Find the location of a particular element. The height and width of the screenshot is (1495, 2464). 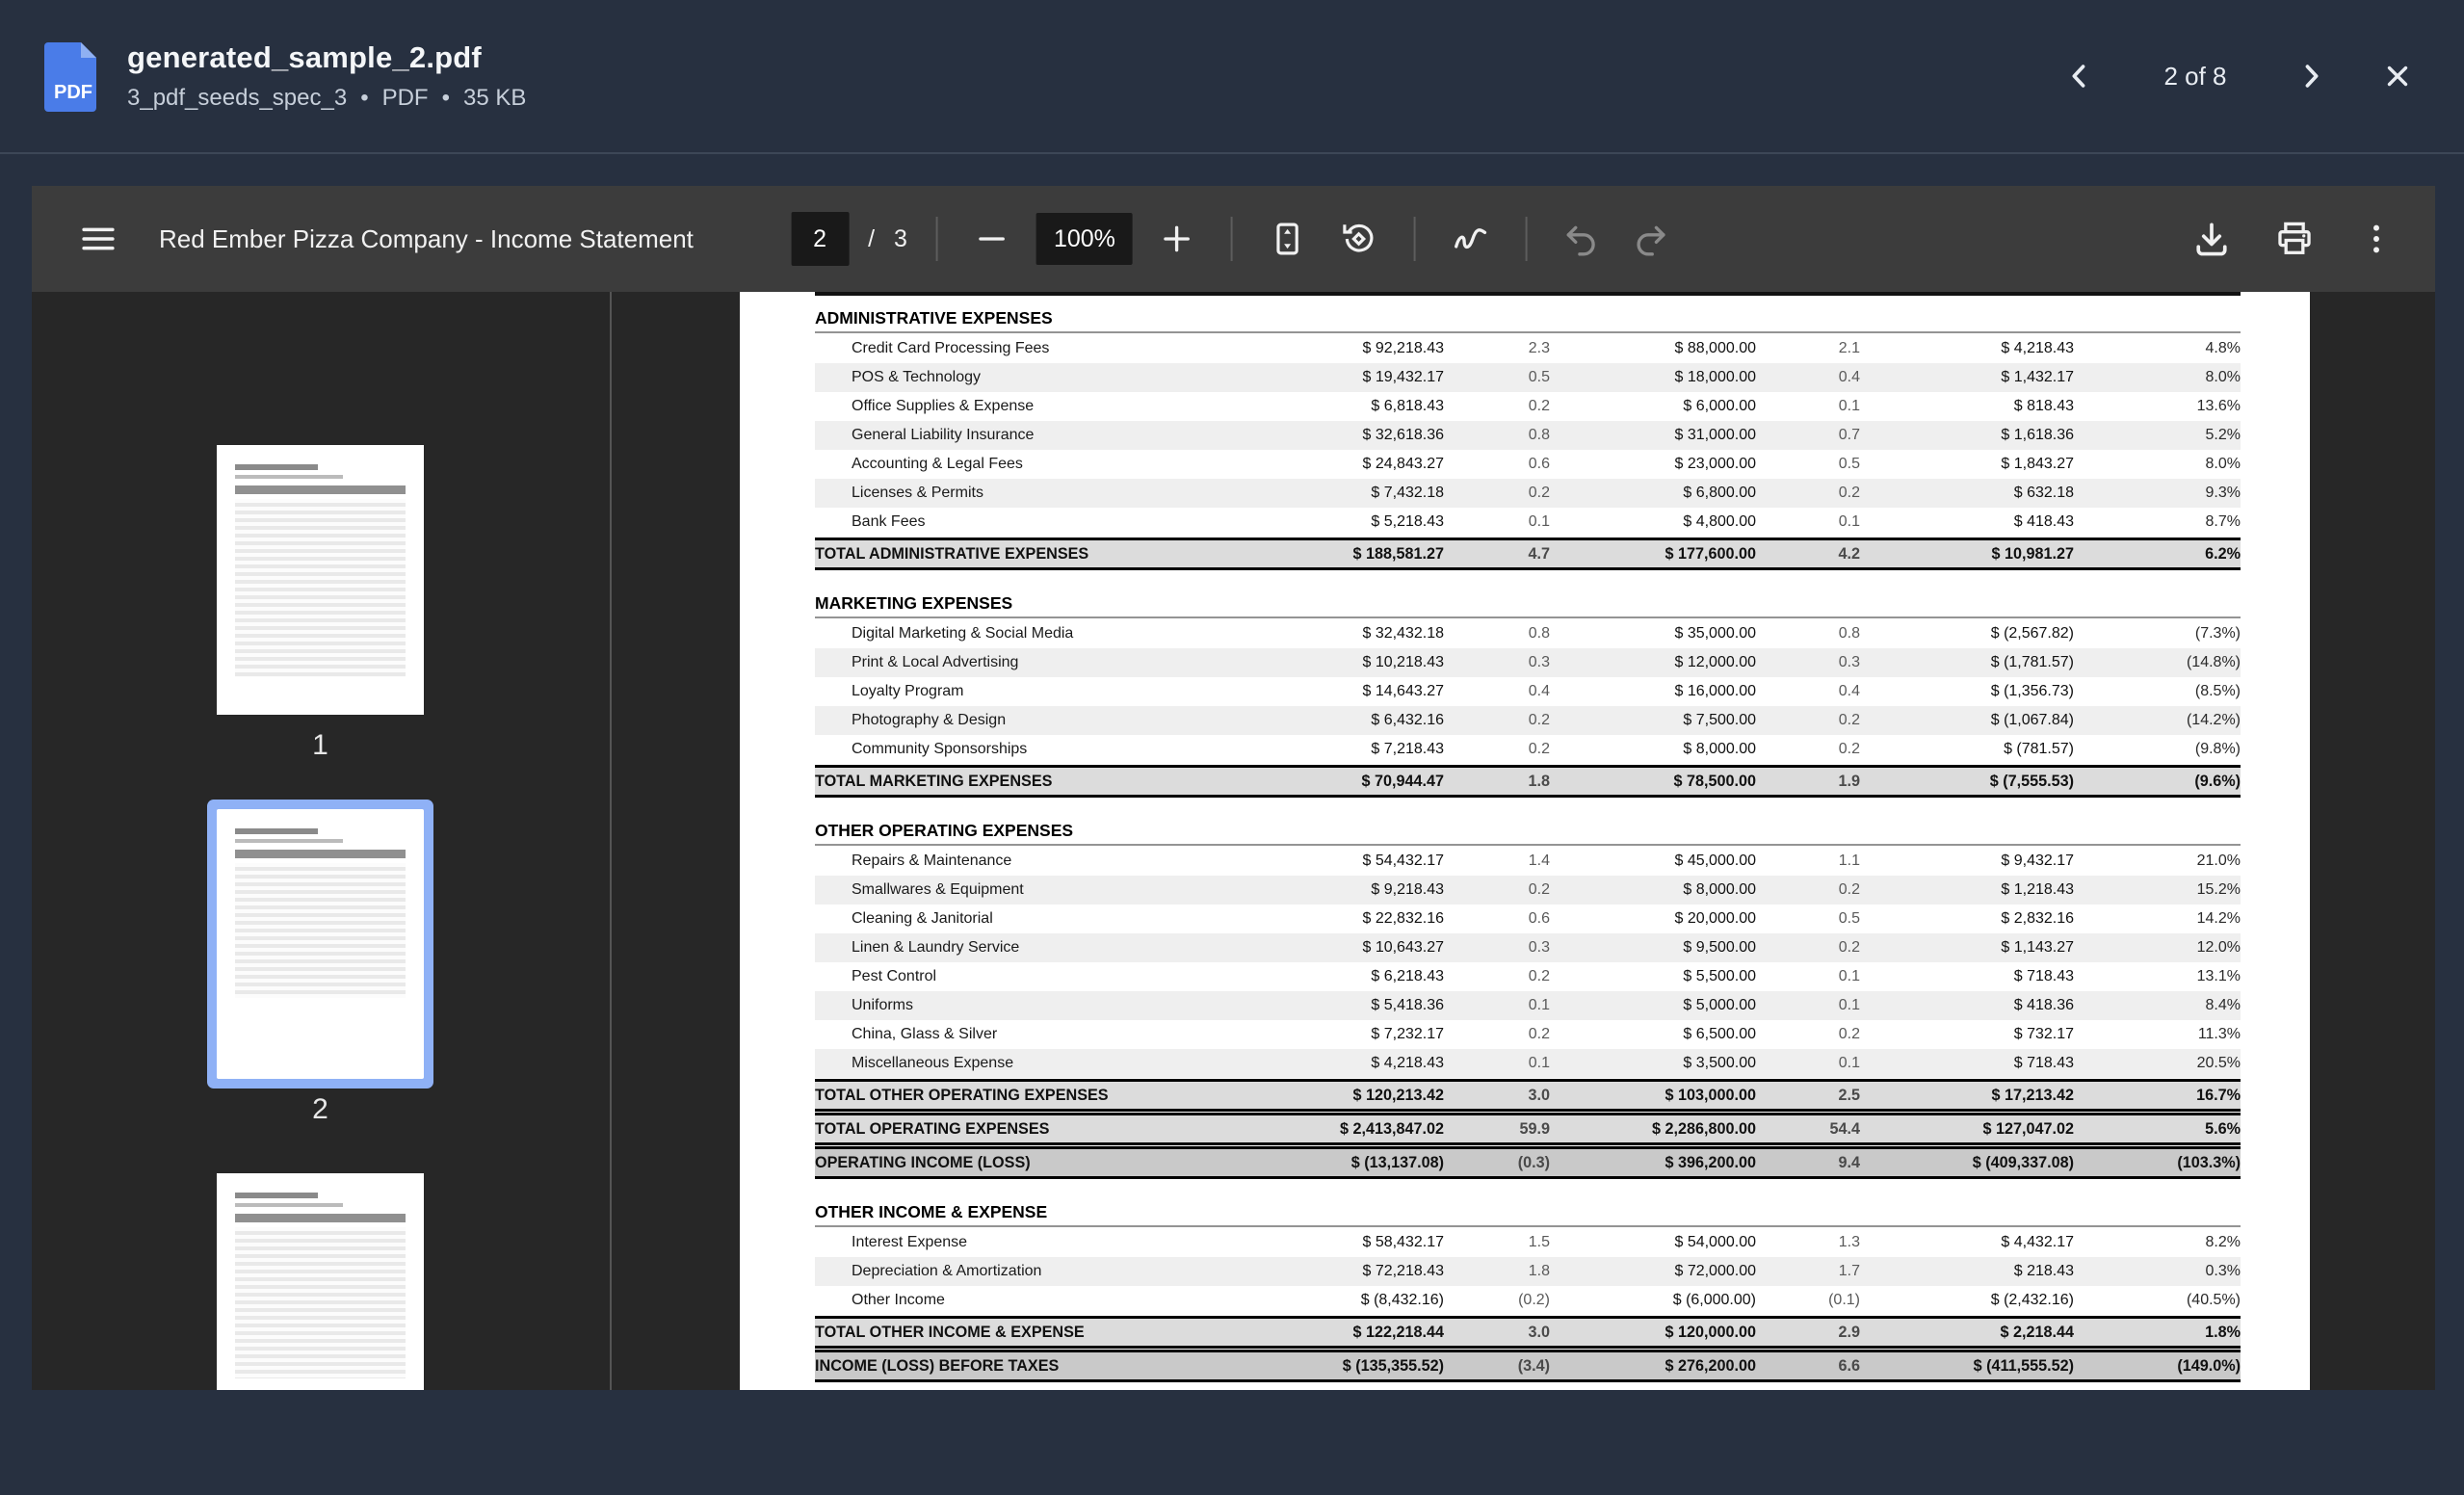

preview-pagination: 2 of 8 is located at coordinates (2239, 76).